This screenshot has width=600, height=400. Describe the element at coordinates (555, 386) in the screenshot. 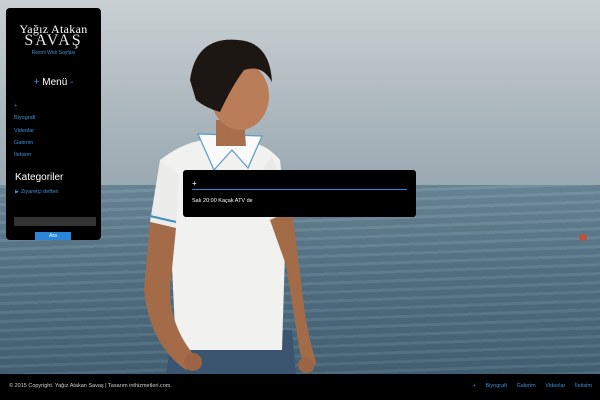

I see `footer-link-videolar: Videolar` at that location.